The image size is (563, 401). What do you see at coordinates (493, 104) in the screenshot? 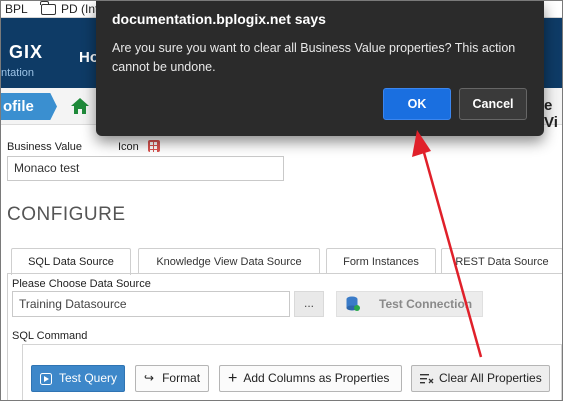
I see `cancel-button: Cancel` at bounding box center [493, 104].